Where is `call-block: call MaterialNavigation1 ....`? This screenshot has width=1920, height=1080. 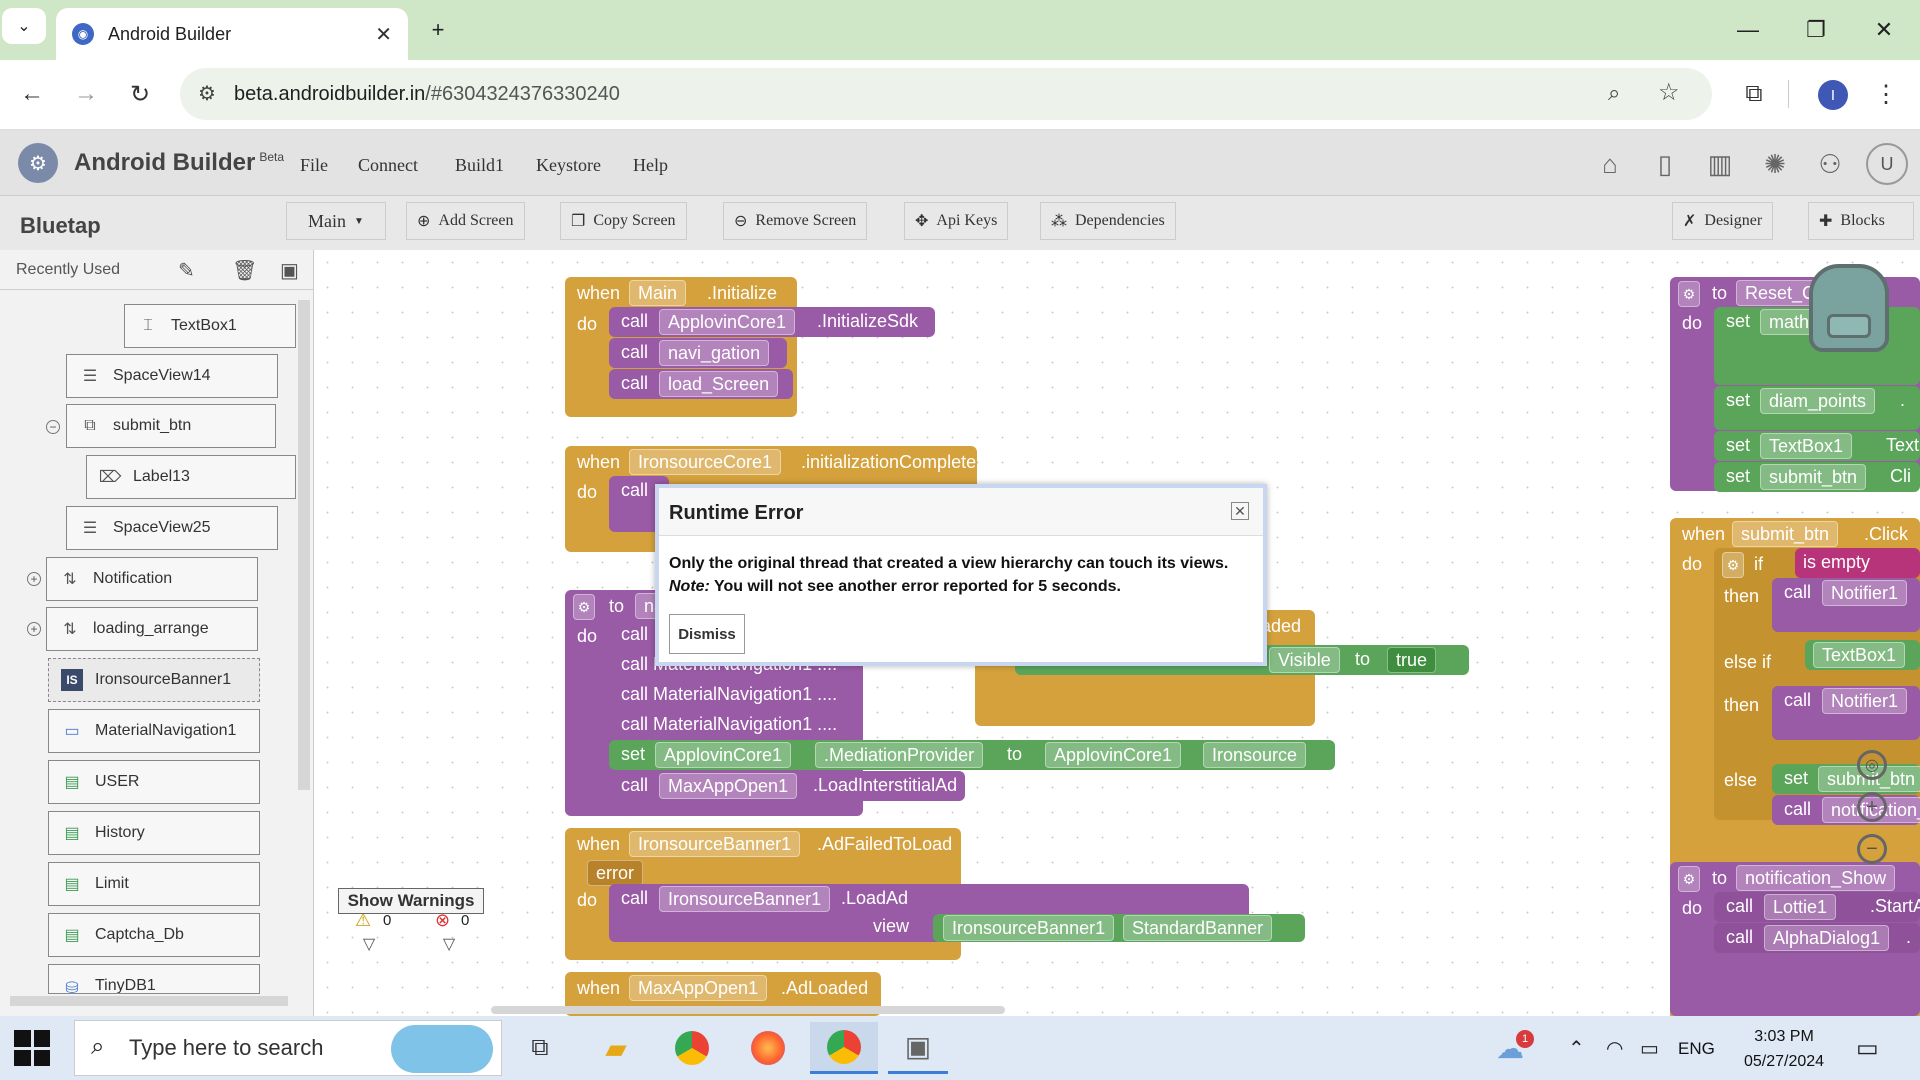
call-block: call MaterialNavigation1 .... is located at coordinates (729, 725).